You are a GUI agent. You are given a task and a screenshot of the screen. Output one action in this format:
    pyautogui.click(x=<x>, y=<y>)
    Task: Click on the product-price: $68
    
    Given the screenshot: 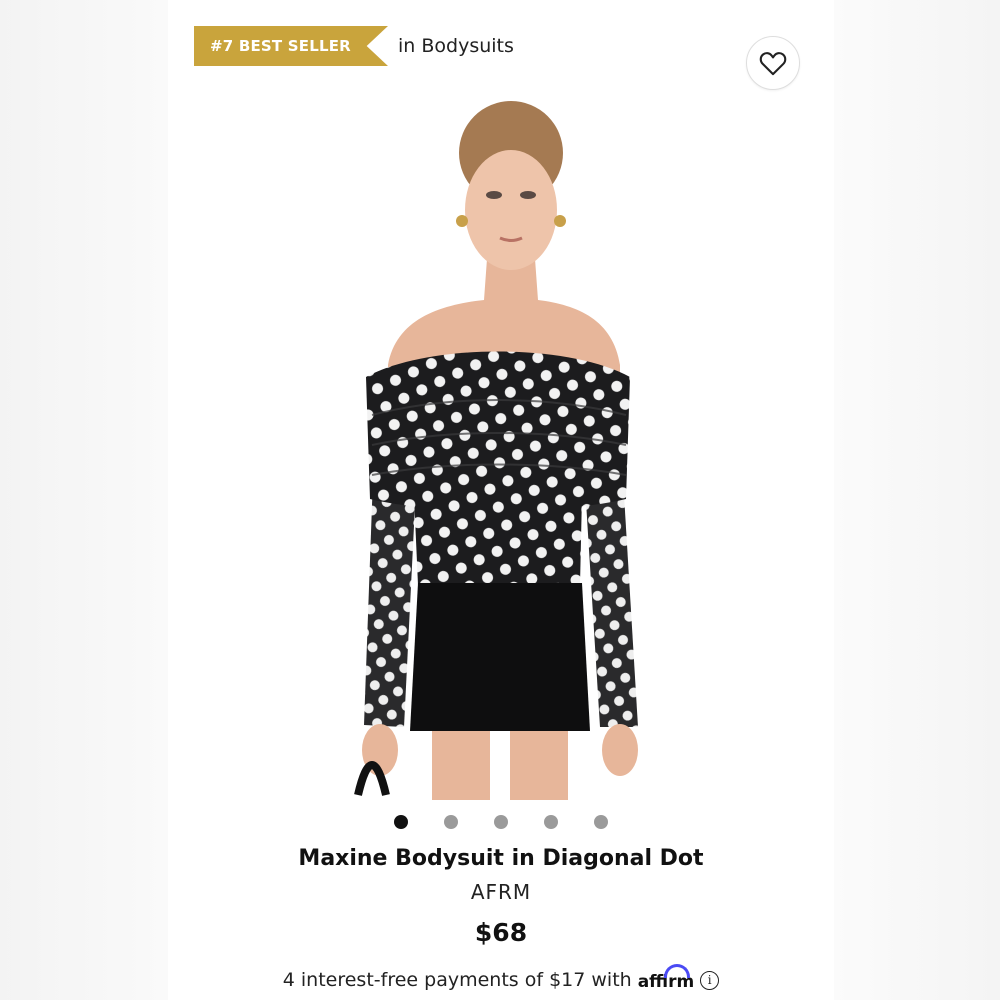 What is the action you would take?
    pyautogui.click(x=501, y=932)
    